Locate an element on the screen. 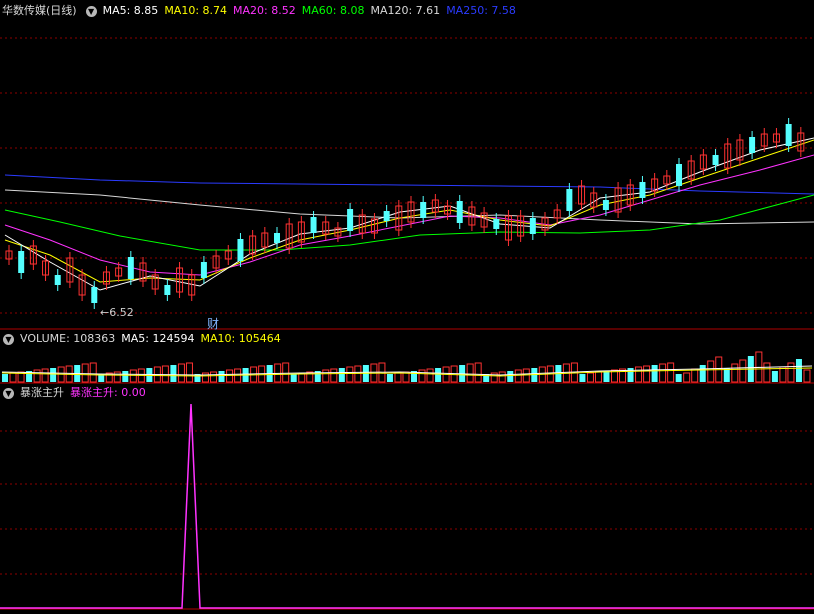  stock-title: 华数传媒(日线) is located at coordinates (39, 10).